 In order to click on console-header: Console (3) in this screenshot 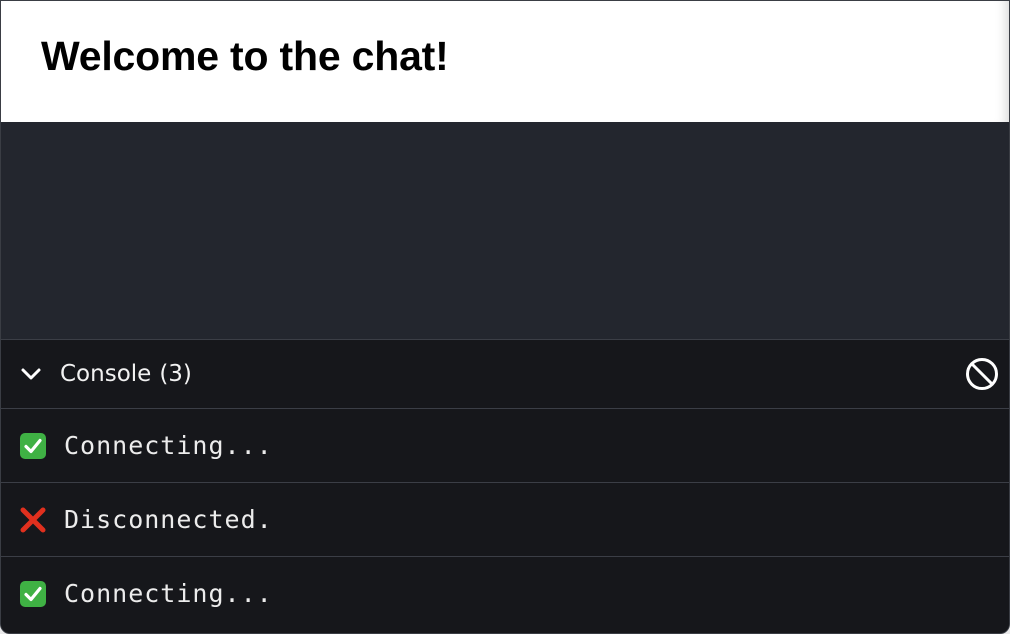, I will do `click(505, 374)`.